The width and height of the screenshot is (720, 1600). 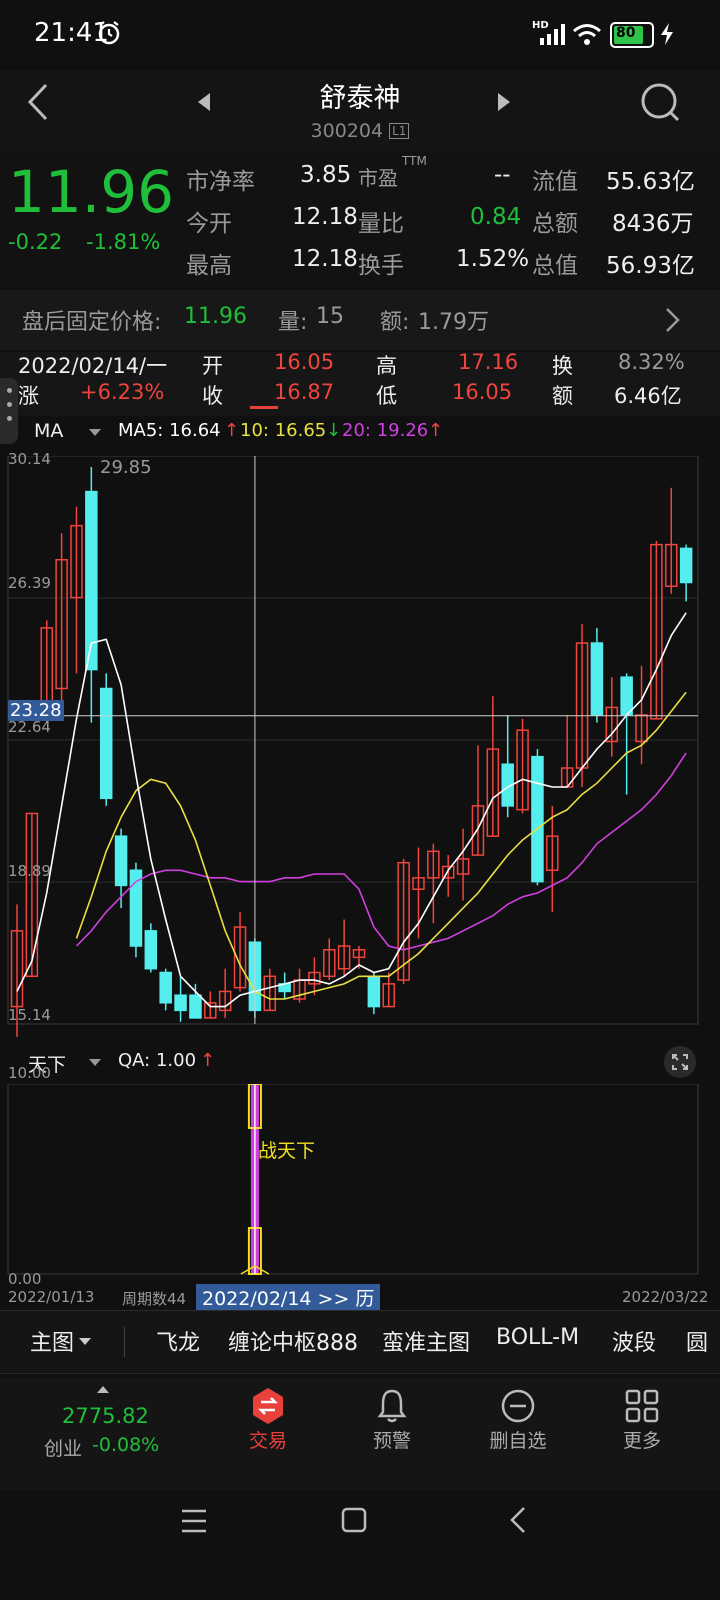 What do you see at coordinates (399, 131) in the screenshot?
I see `level-badge: L1` at bounding box center [399, 131].